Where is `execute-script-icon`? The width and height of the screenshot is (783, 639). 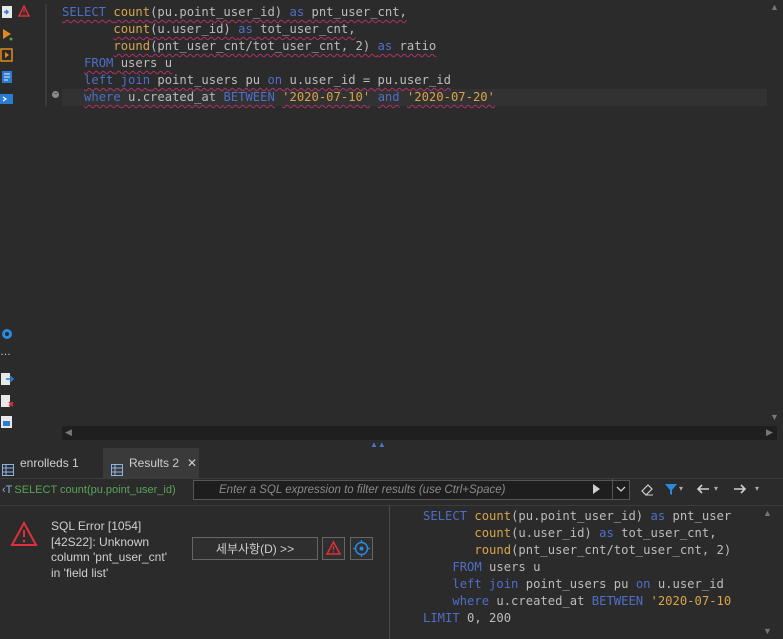
execute-script-icon is located at coordinates (7, 55).